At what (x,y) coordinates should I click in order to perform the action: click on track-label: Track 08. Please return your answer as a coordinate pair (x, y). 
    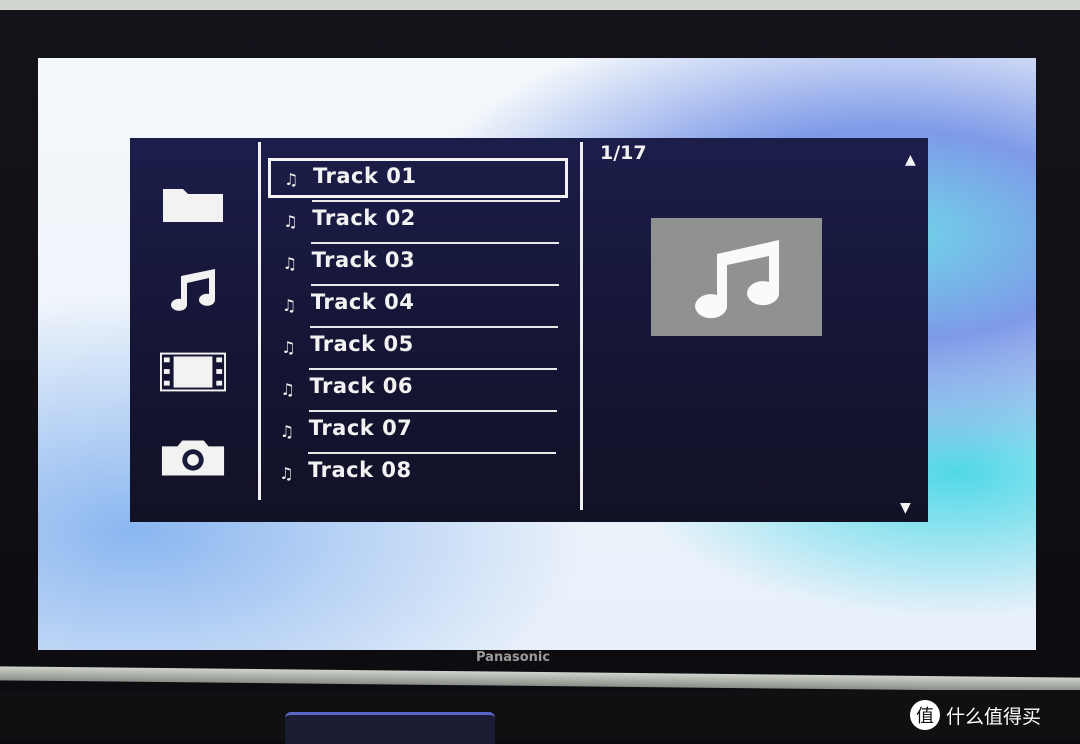
    Looking at the image, I should click on (360, 470).